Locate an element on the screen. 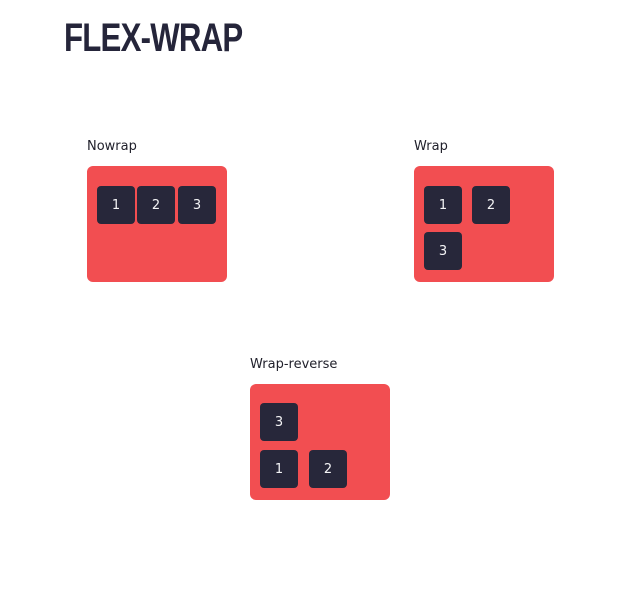  nowrap-container: 1 2 3 is located at coordinates (157, 224).